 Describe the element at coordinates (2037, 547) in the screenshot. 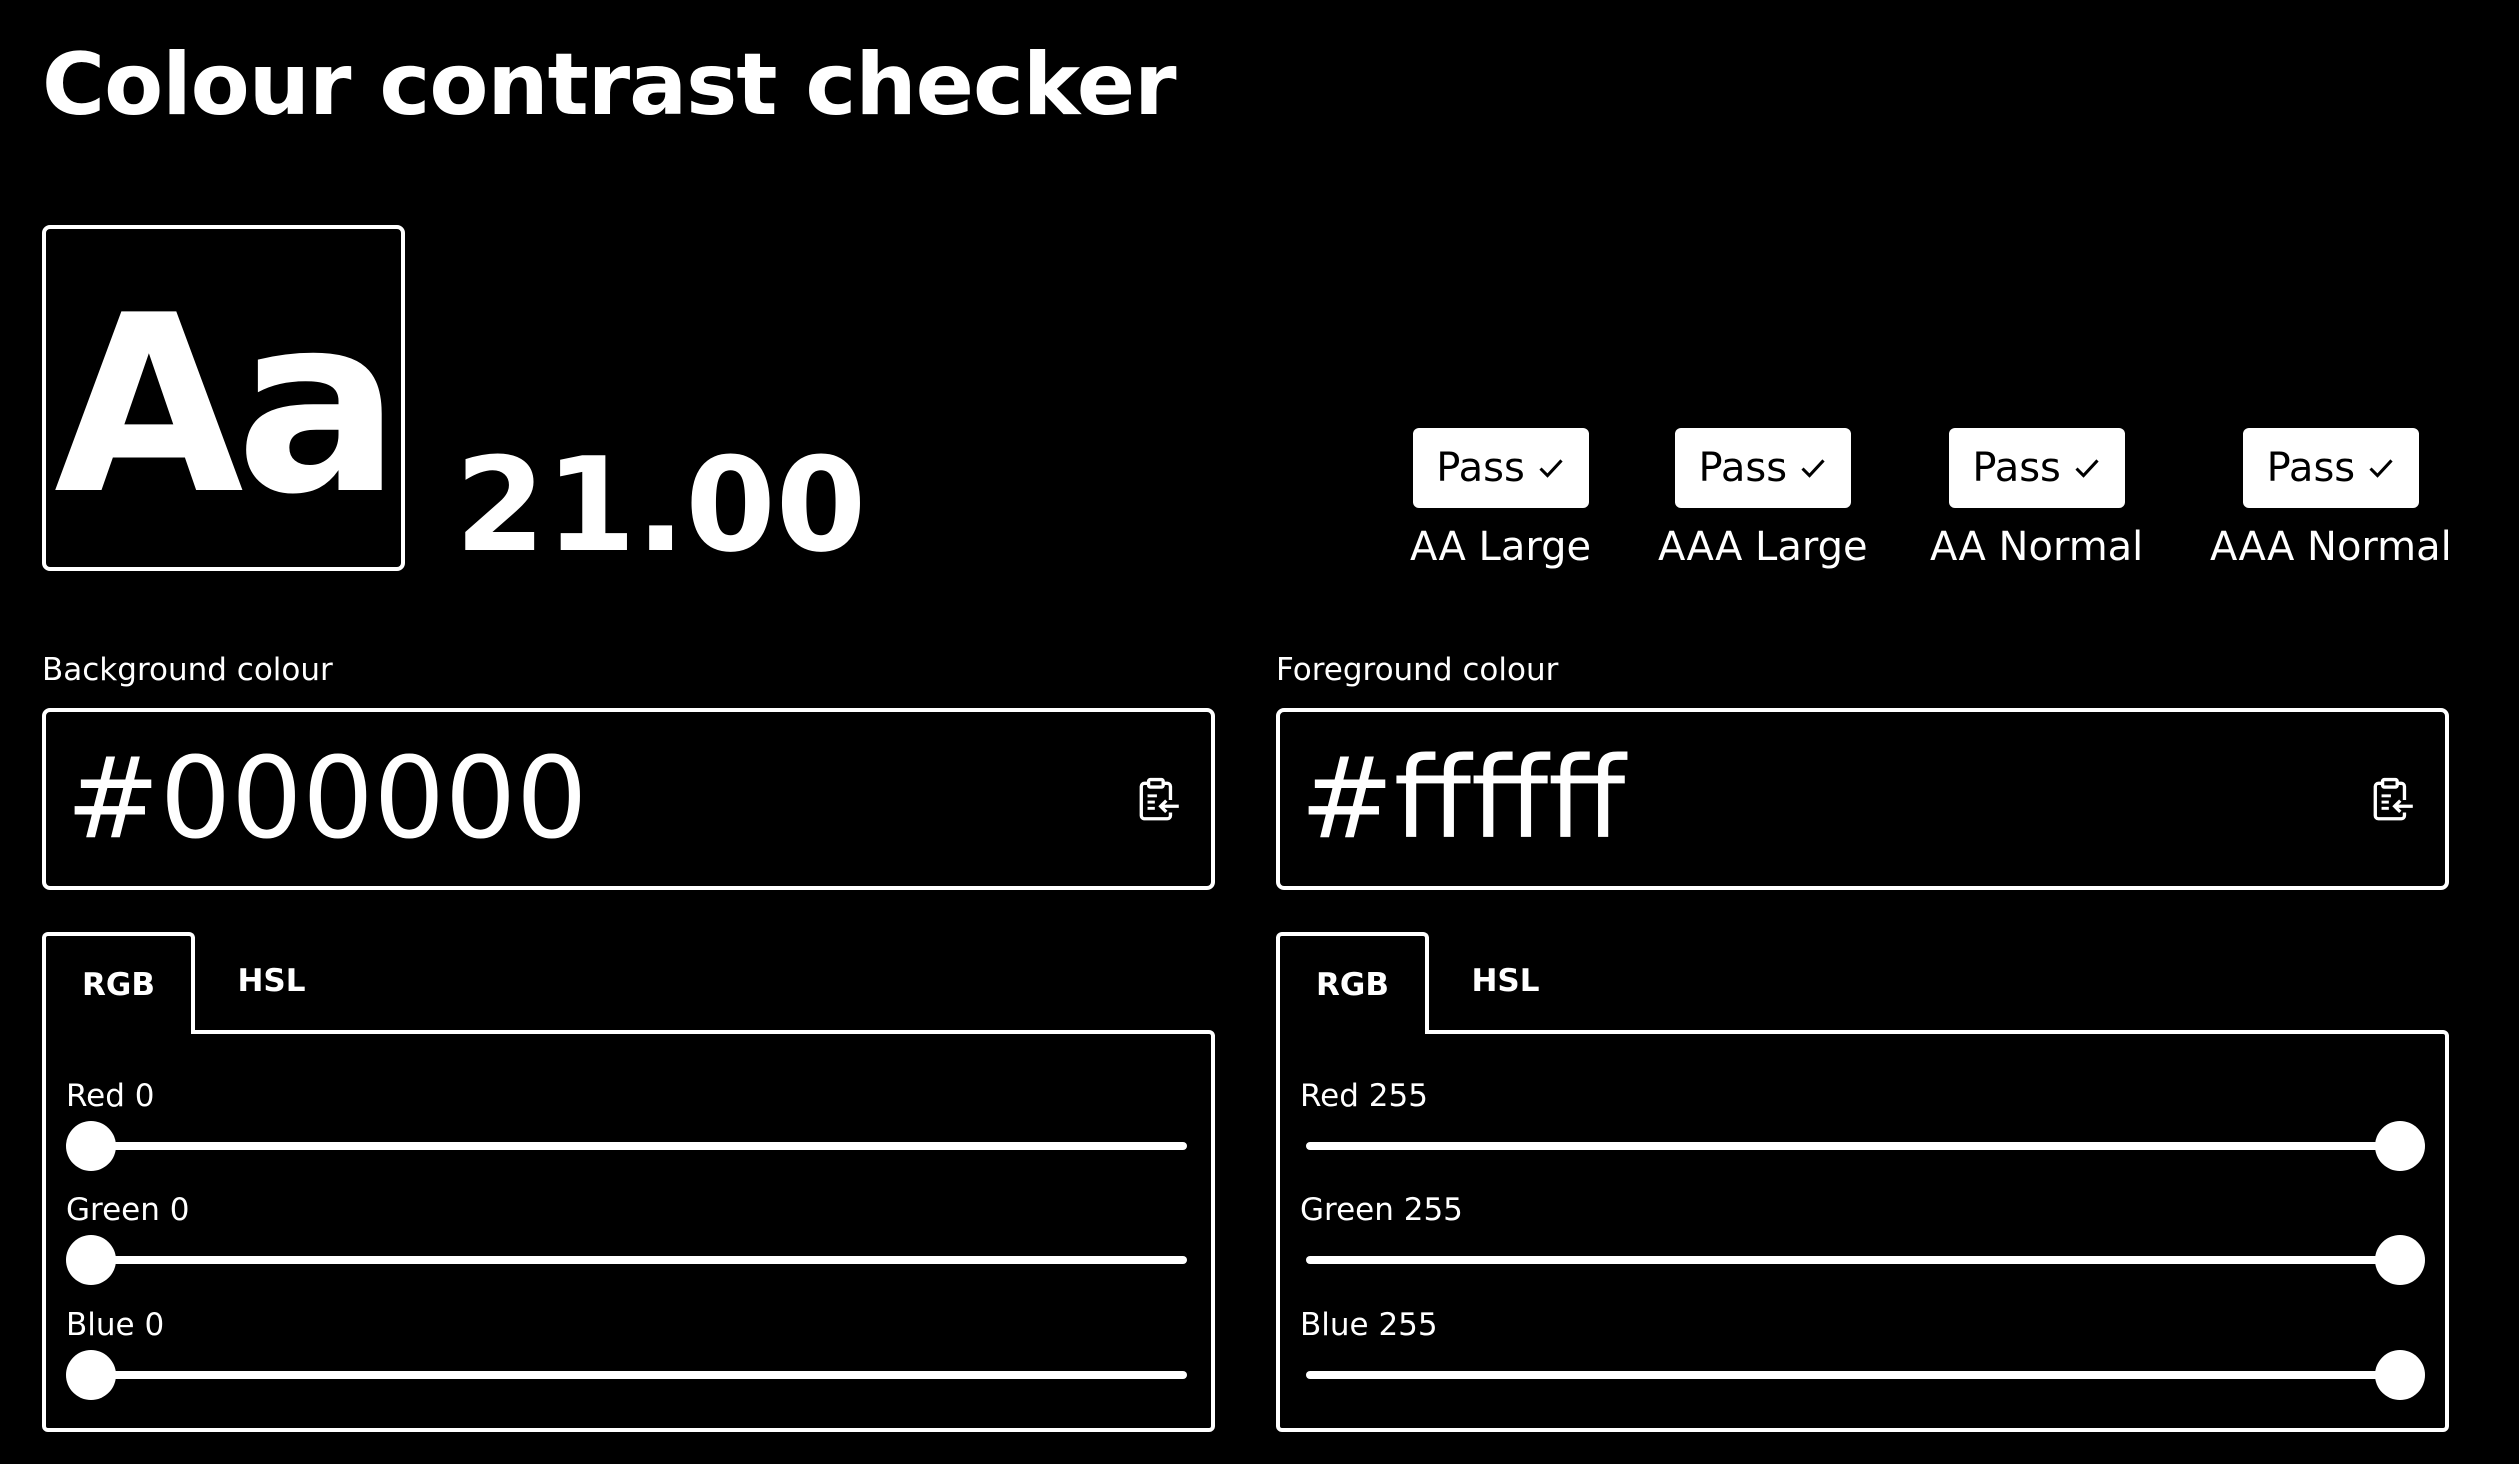

I see `result-label: AA Normal` at that location.